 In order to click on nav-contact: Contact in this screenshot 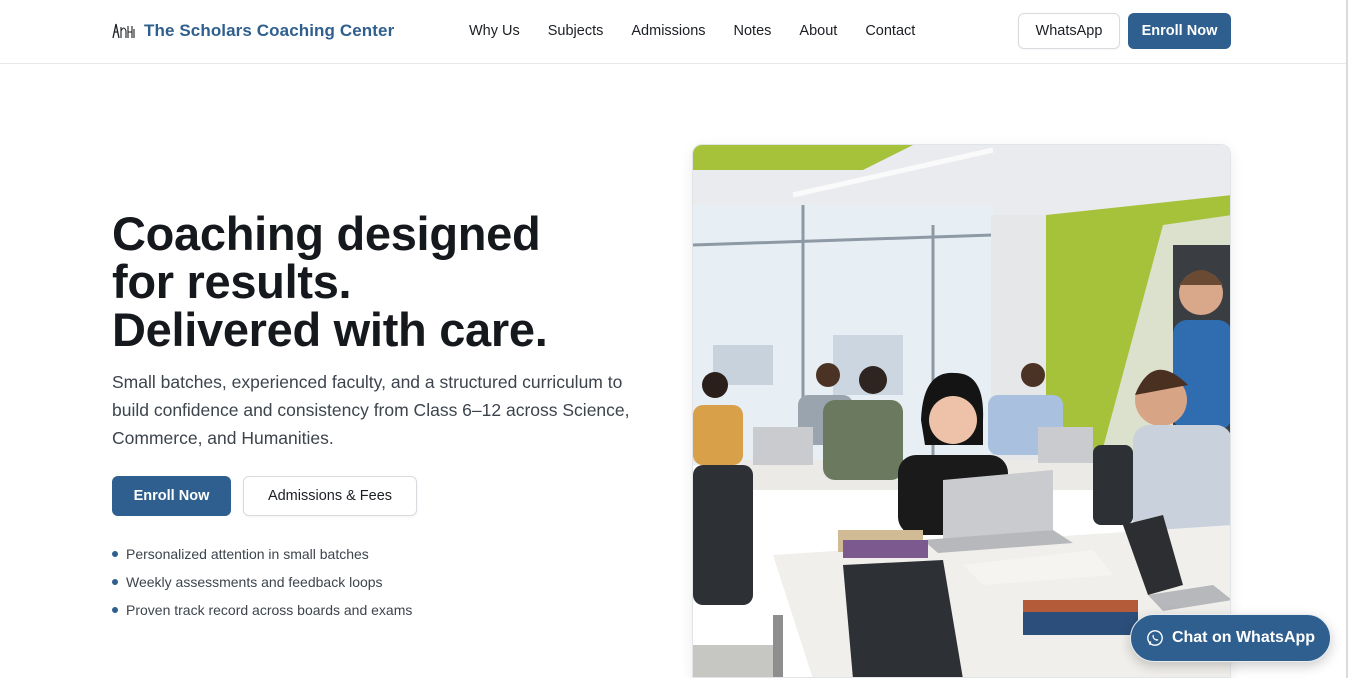, I will do `click(890, 31)`.